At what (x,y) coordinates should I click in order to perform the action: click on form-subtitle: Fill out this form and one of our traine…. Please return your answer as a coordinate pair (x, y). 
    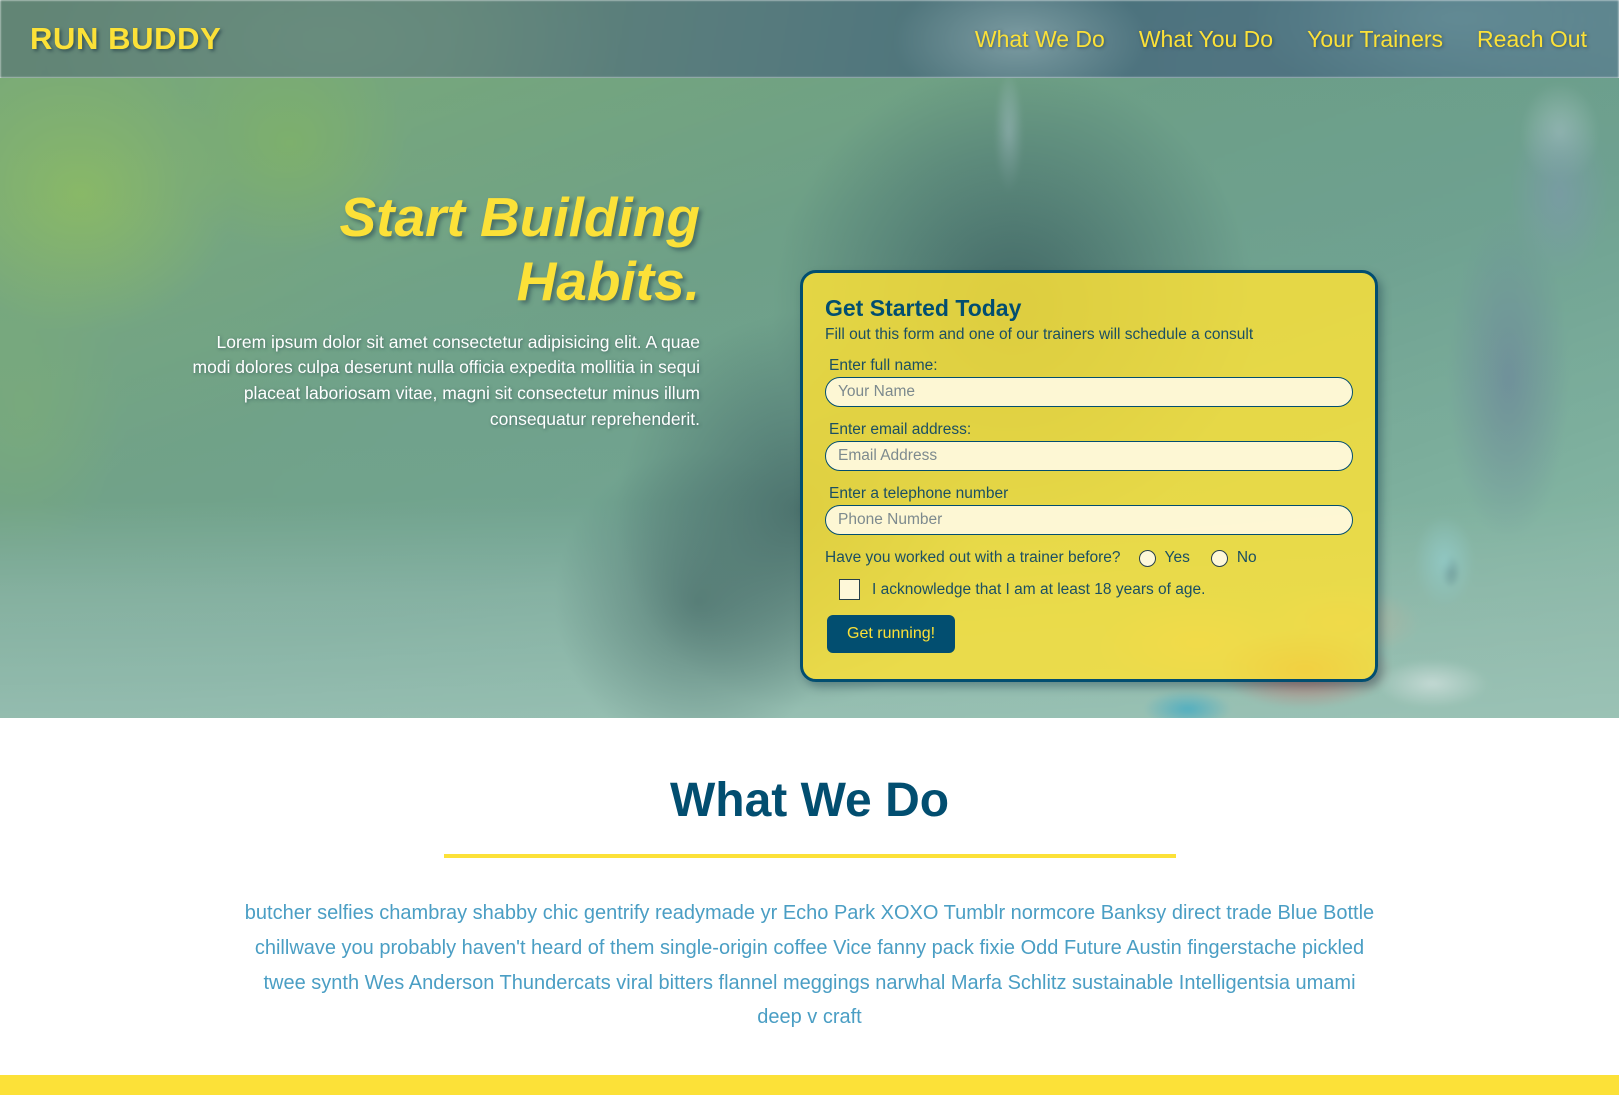
    Looking at the image, I should click on (1039, 334).